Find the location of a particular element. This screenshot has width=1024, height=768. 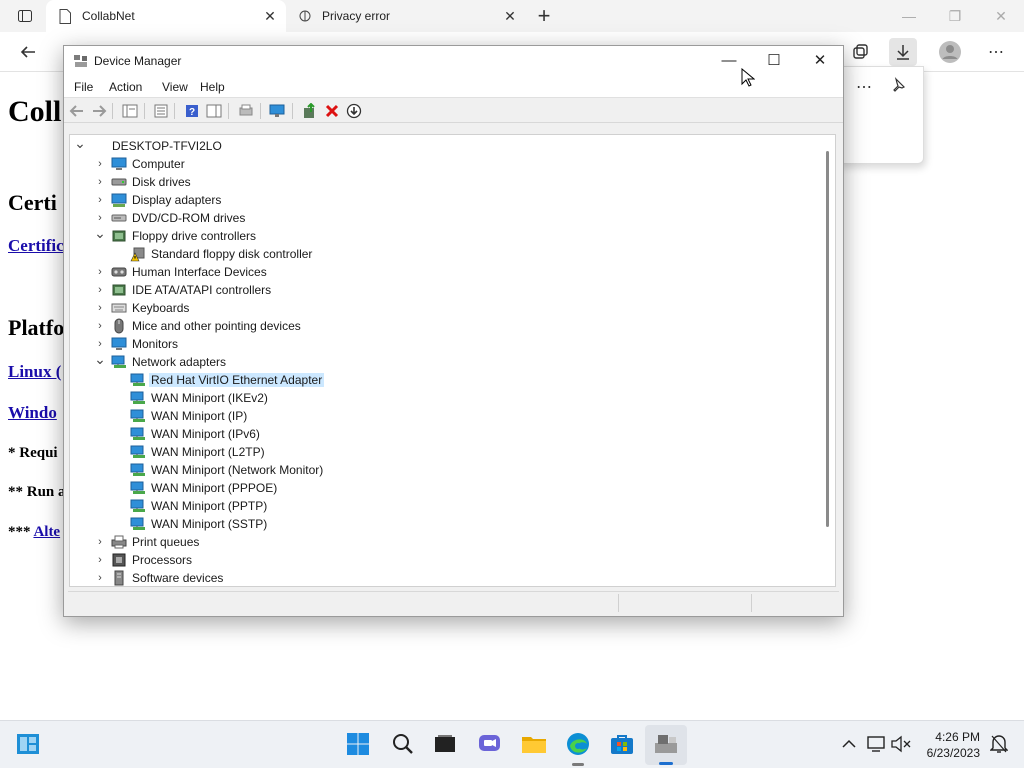

forward-icon is located at coordinates (99, 111).